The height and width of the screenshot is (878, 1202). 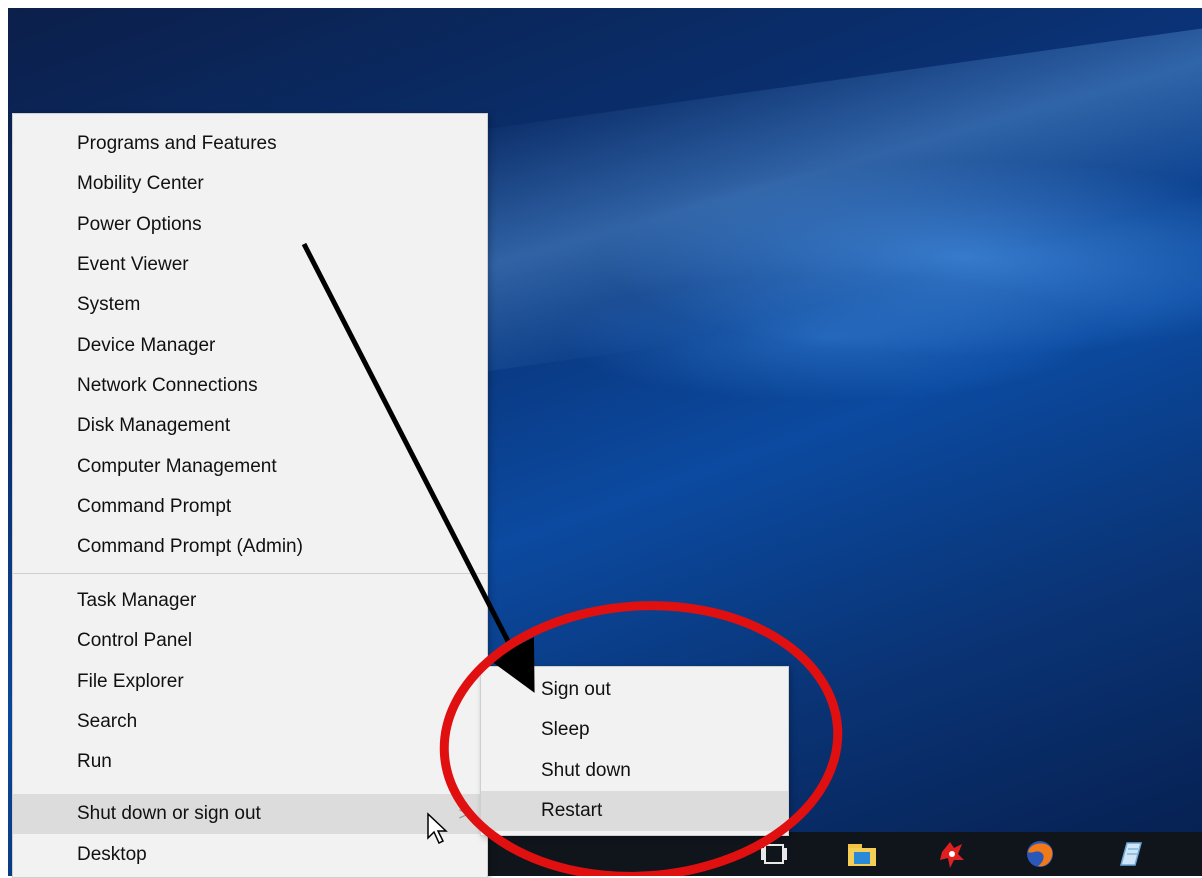 I want to click on menu-item-disk-management: Disk Management, so click(x=250, y=426).